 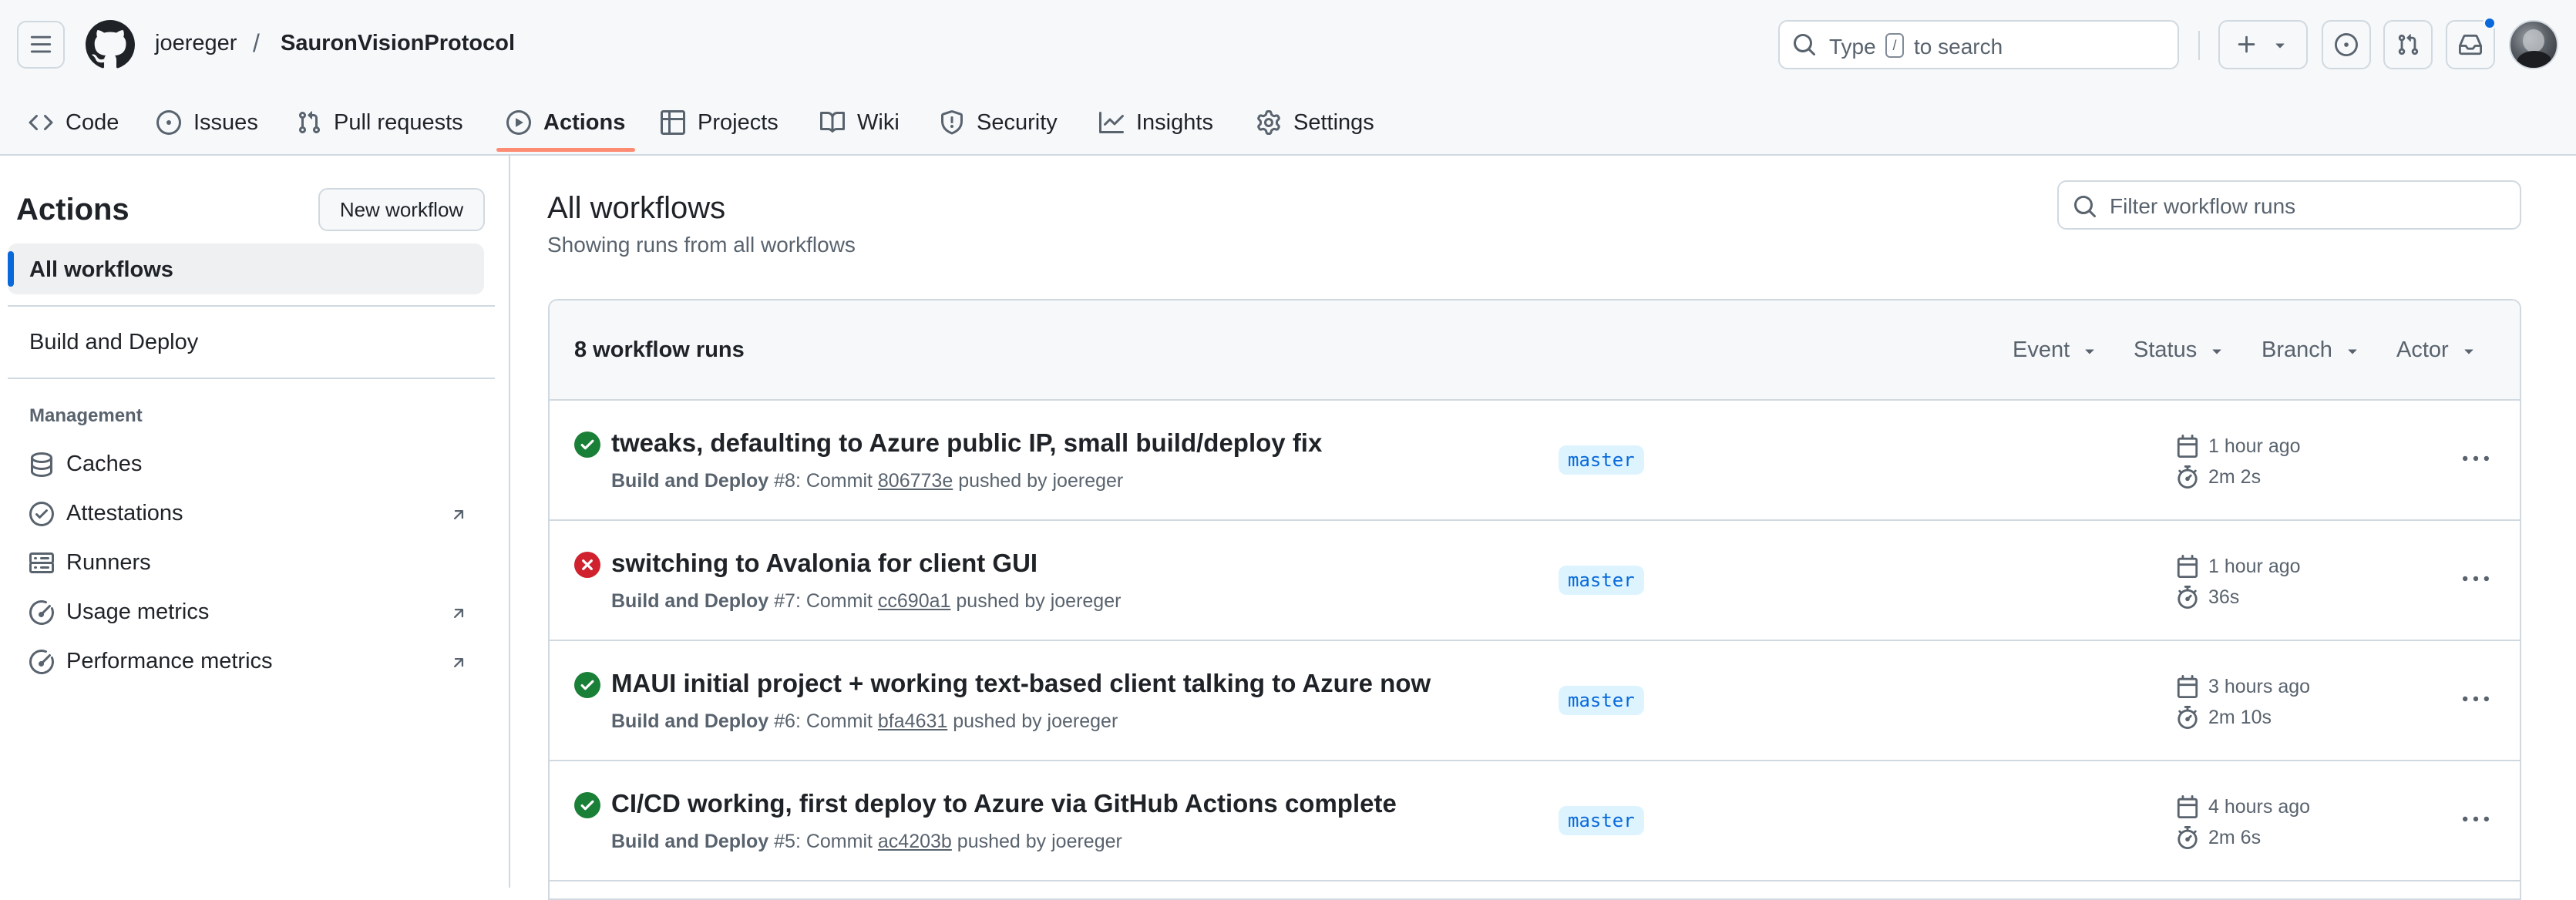 What do you see at coordinates (860, 122) in the screenshot?
I see `tab-wiki: Wiki` at bounding box center [860, 122].